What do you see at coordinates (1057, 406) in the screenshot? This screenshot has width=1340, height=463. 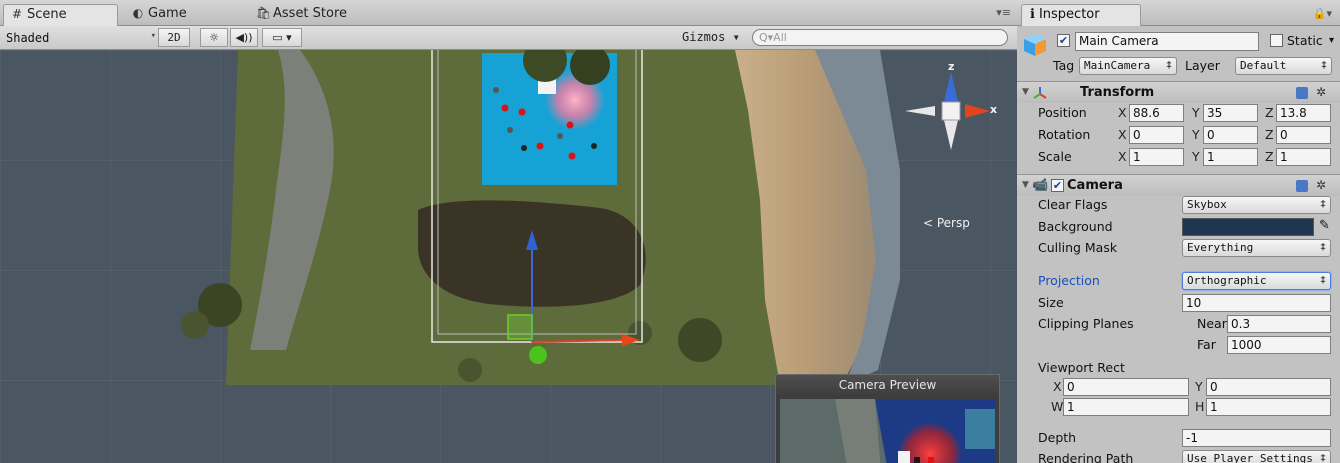 I see `viewport-w-label: W` at bounding box center [1057, 406].